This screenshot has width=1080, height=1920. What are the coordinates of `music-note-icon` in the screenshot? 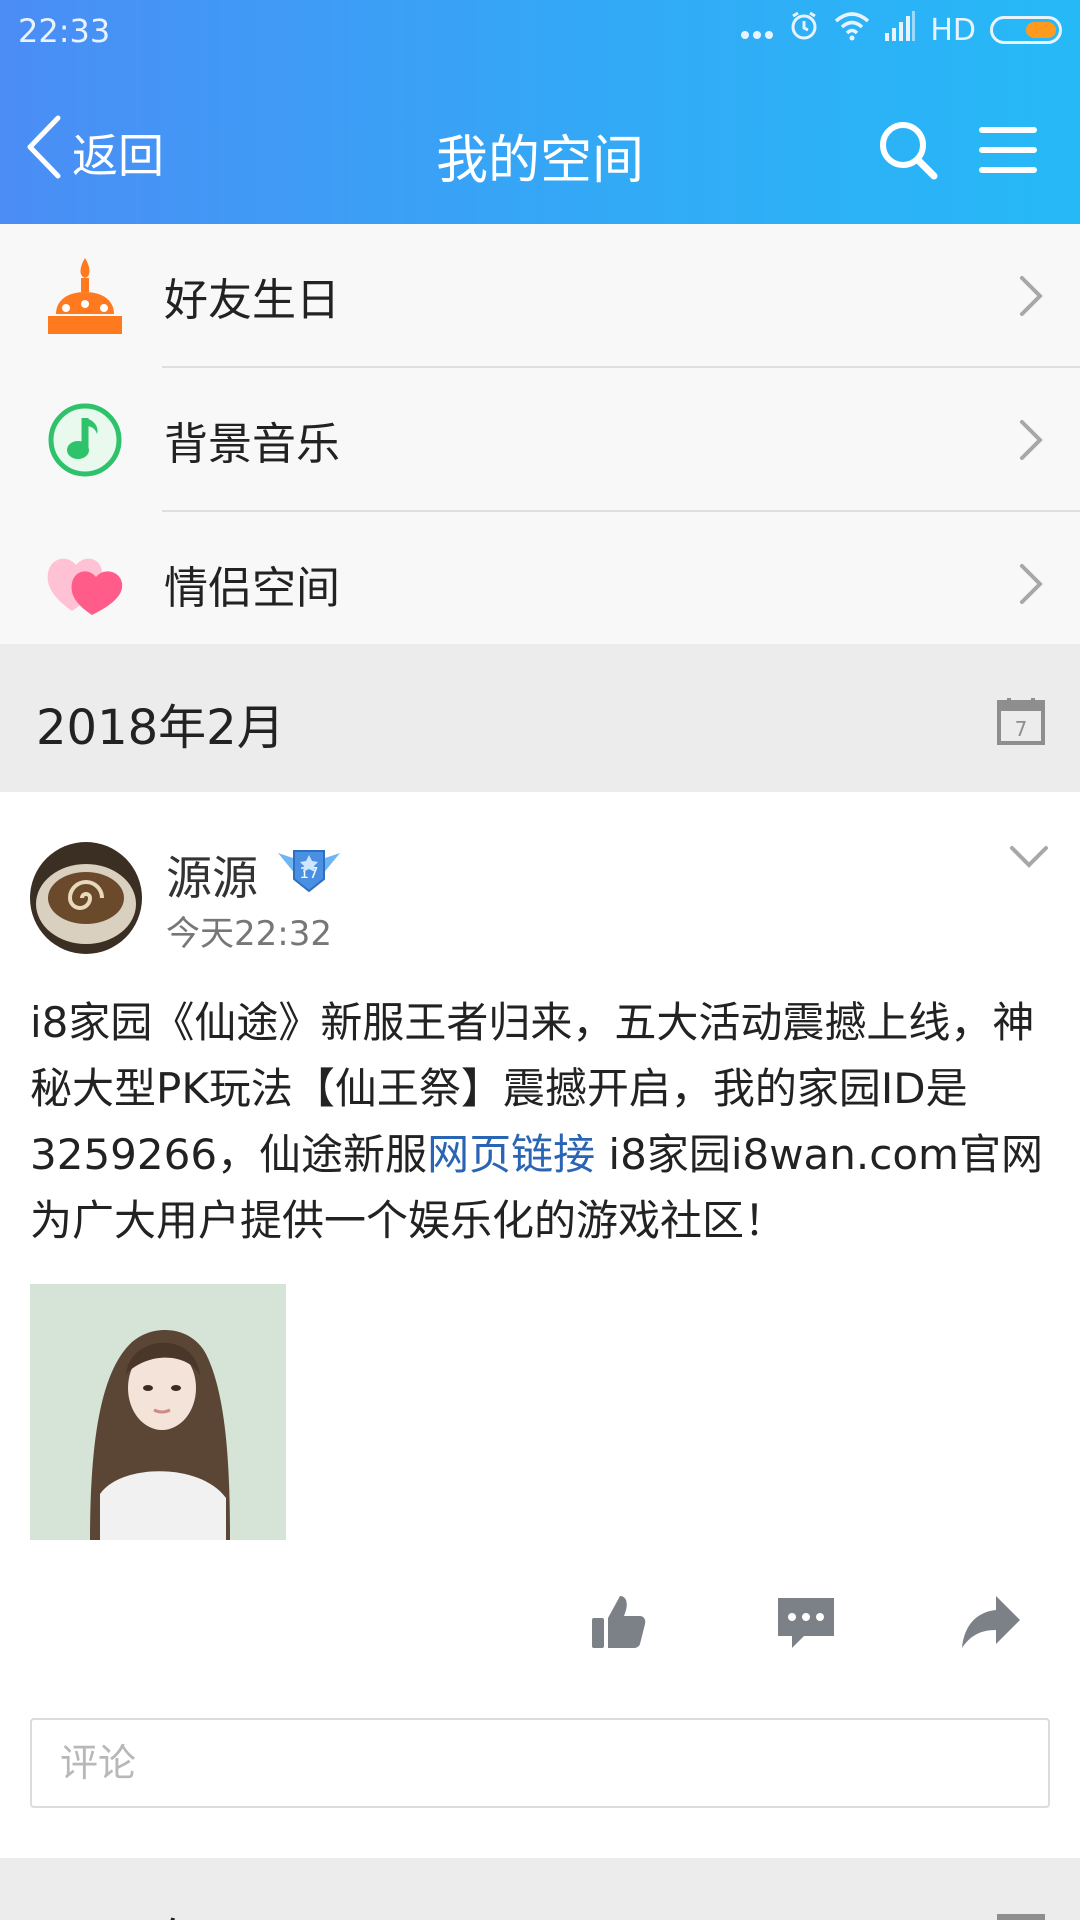 It's located at (85, 440).